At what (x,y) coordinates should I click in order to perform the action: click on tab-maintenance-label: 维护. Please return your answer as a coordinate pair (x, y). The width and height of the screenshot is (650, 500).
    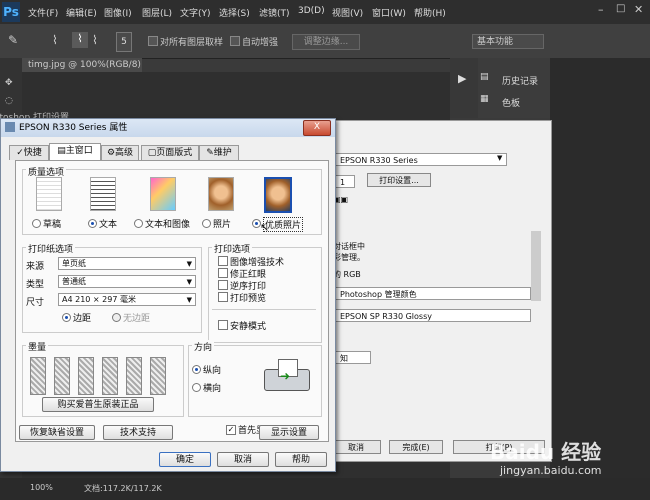
    Looking at the image, I should click on (222, 153).